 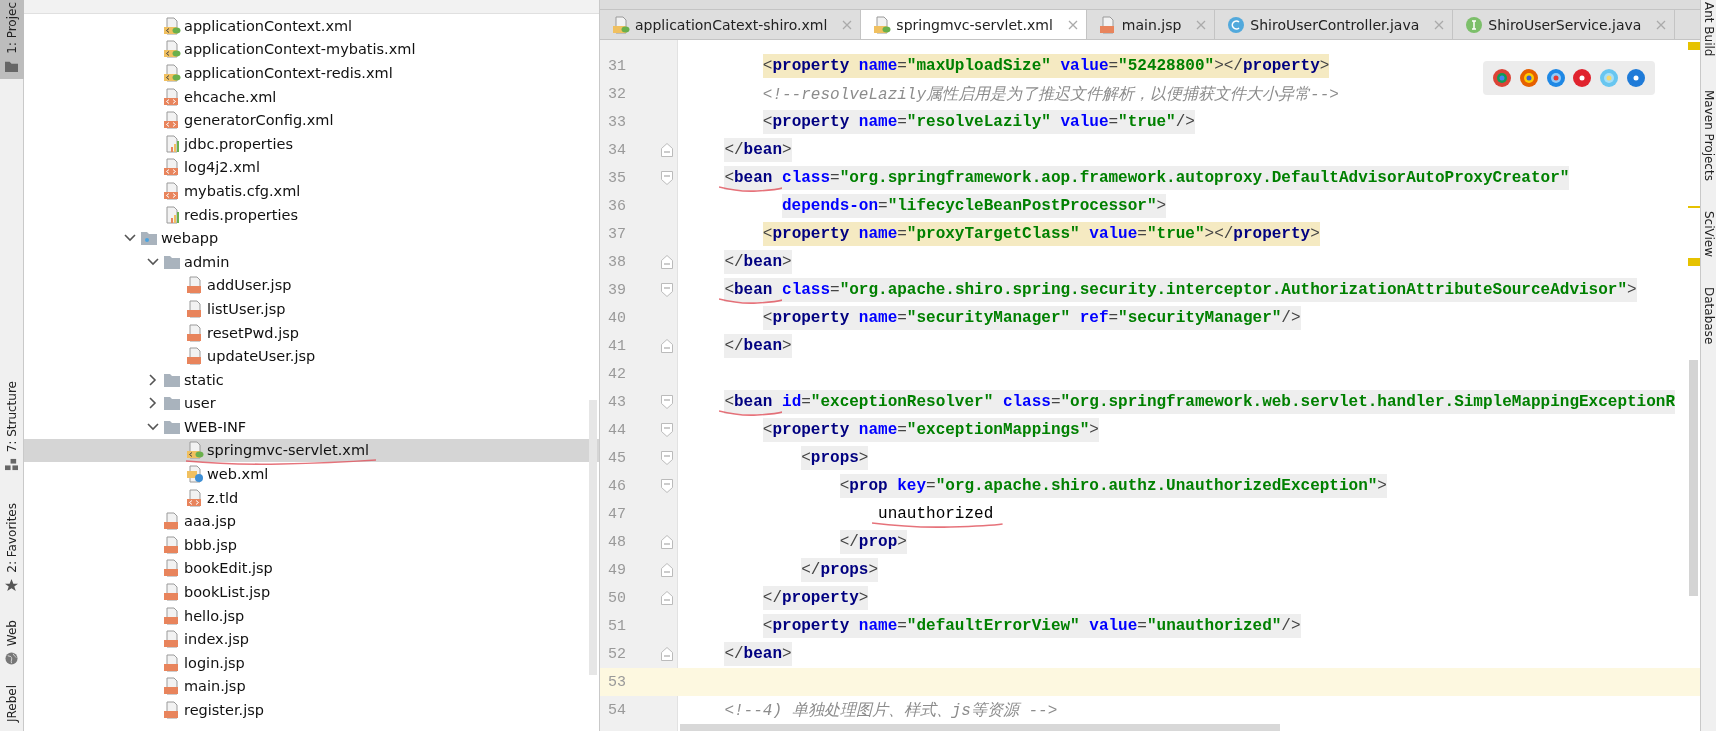 What do you see at coordinates (617, 486) in the screenshot?
I see `line-number: 46` at bounding box center [617, 486].